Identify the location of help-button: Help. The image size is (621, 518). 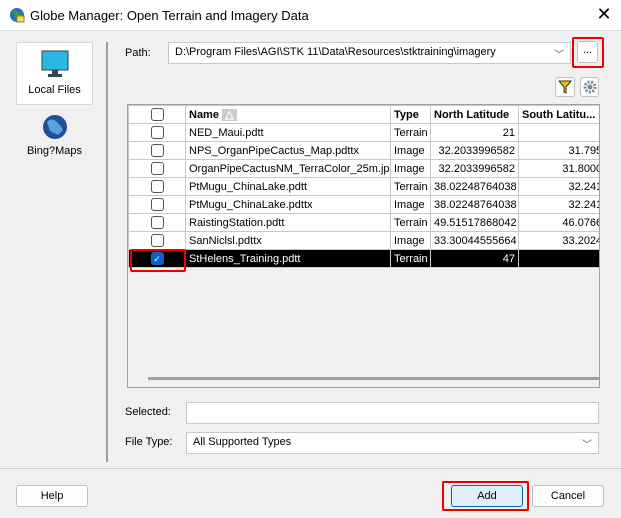
(52, 496).